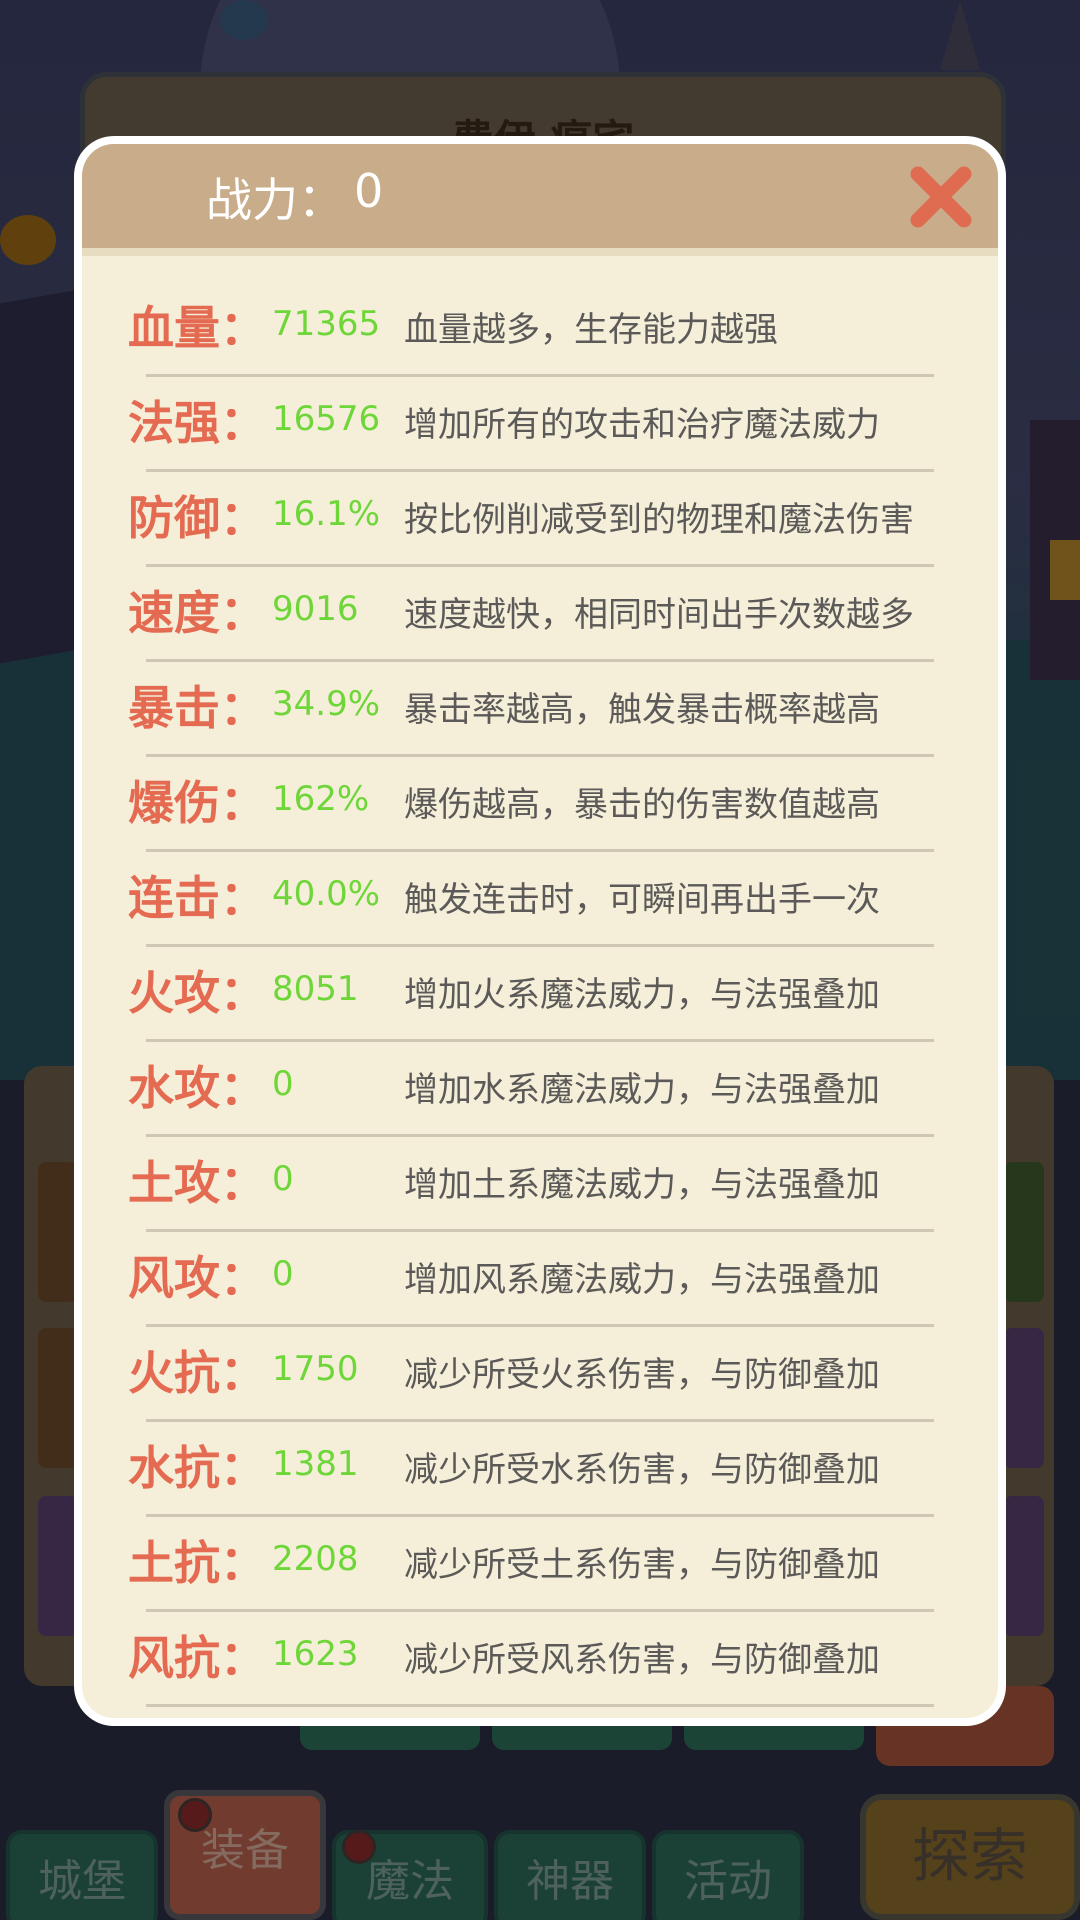 This screenshot has height=1920, width=1080. I want to click on stat-description: 速度越快，相同时间出手次数越多, so click(659, 615).